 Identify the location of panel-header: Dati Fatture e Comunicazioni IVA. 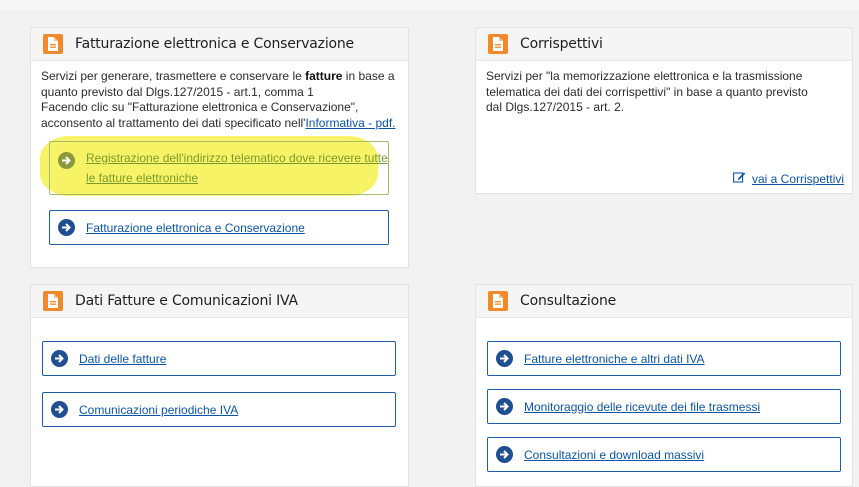
(219, 301).